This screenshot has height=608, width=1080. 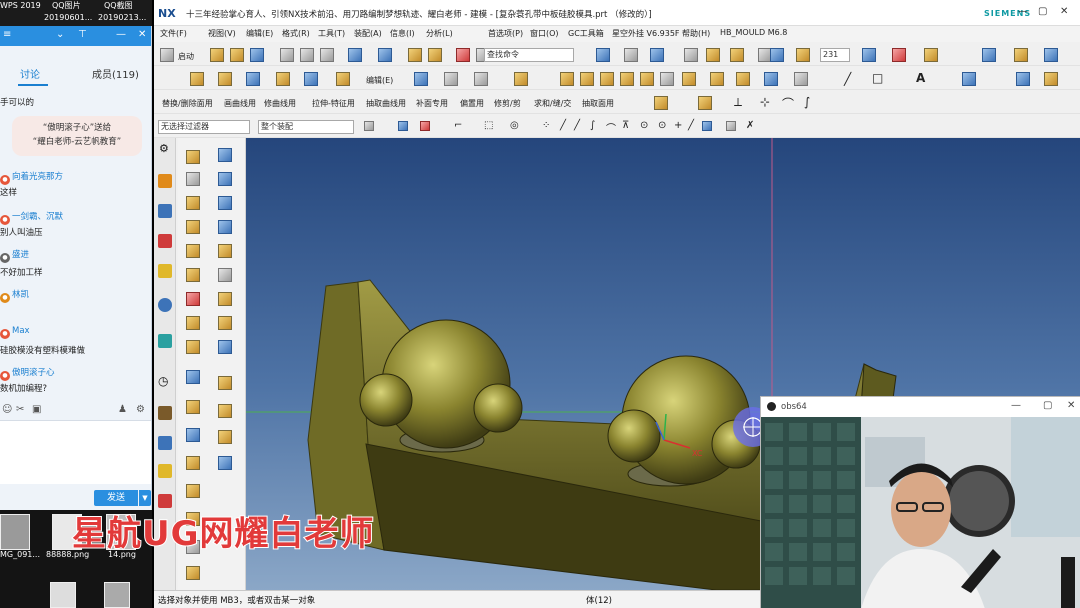 I want to click on paste-icon, so click(x=327, y=55).